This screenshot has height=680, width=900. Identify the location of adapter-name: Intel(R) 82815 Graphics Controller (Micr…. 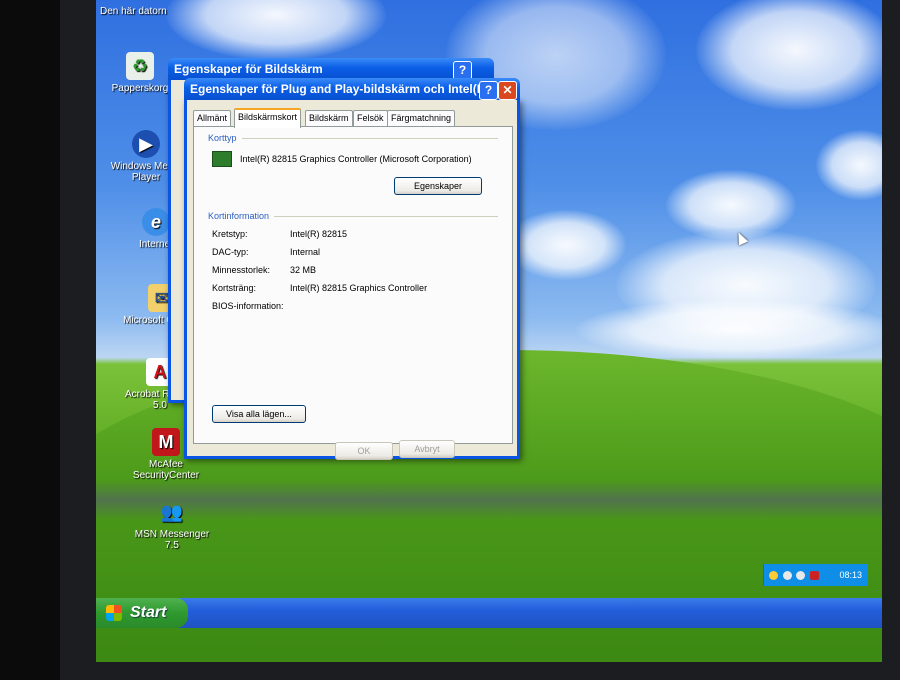
(356, 159).